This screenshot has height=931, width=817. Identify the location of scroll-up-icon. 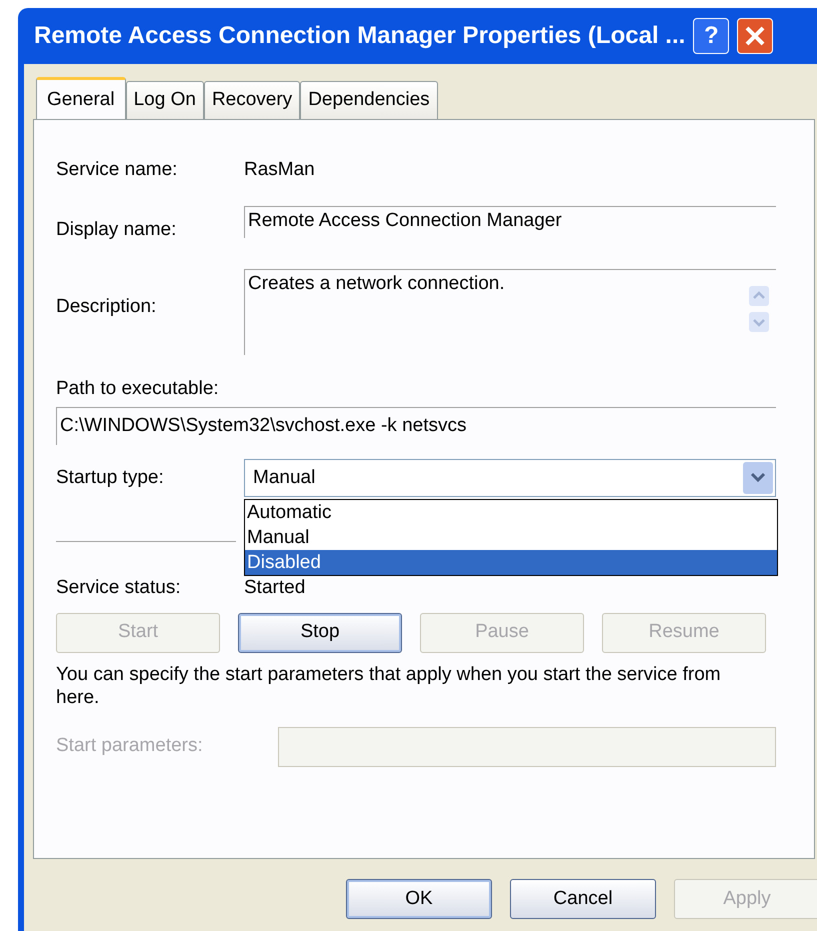
(759, 296).